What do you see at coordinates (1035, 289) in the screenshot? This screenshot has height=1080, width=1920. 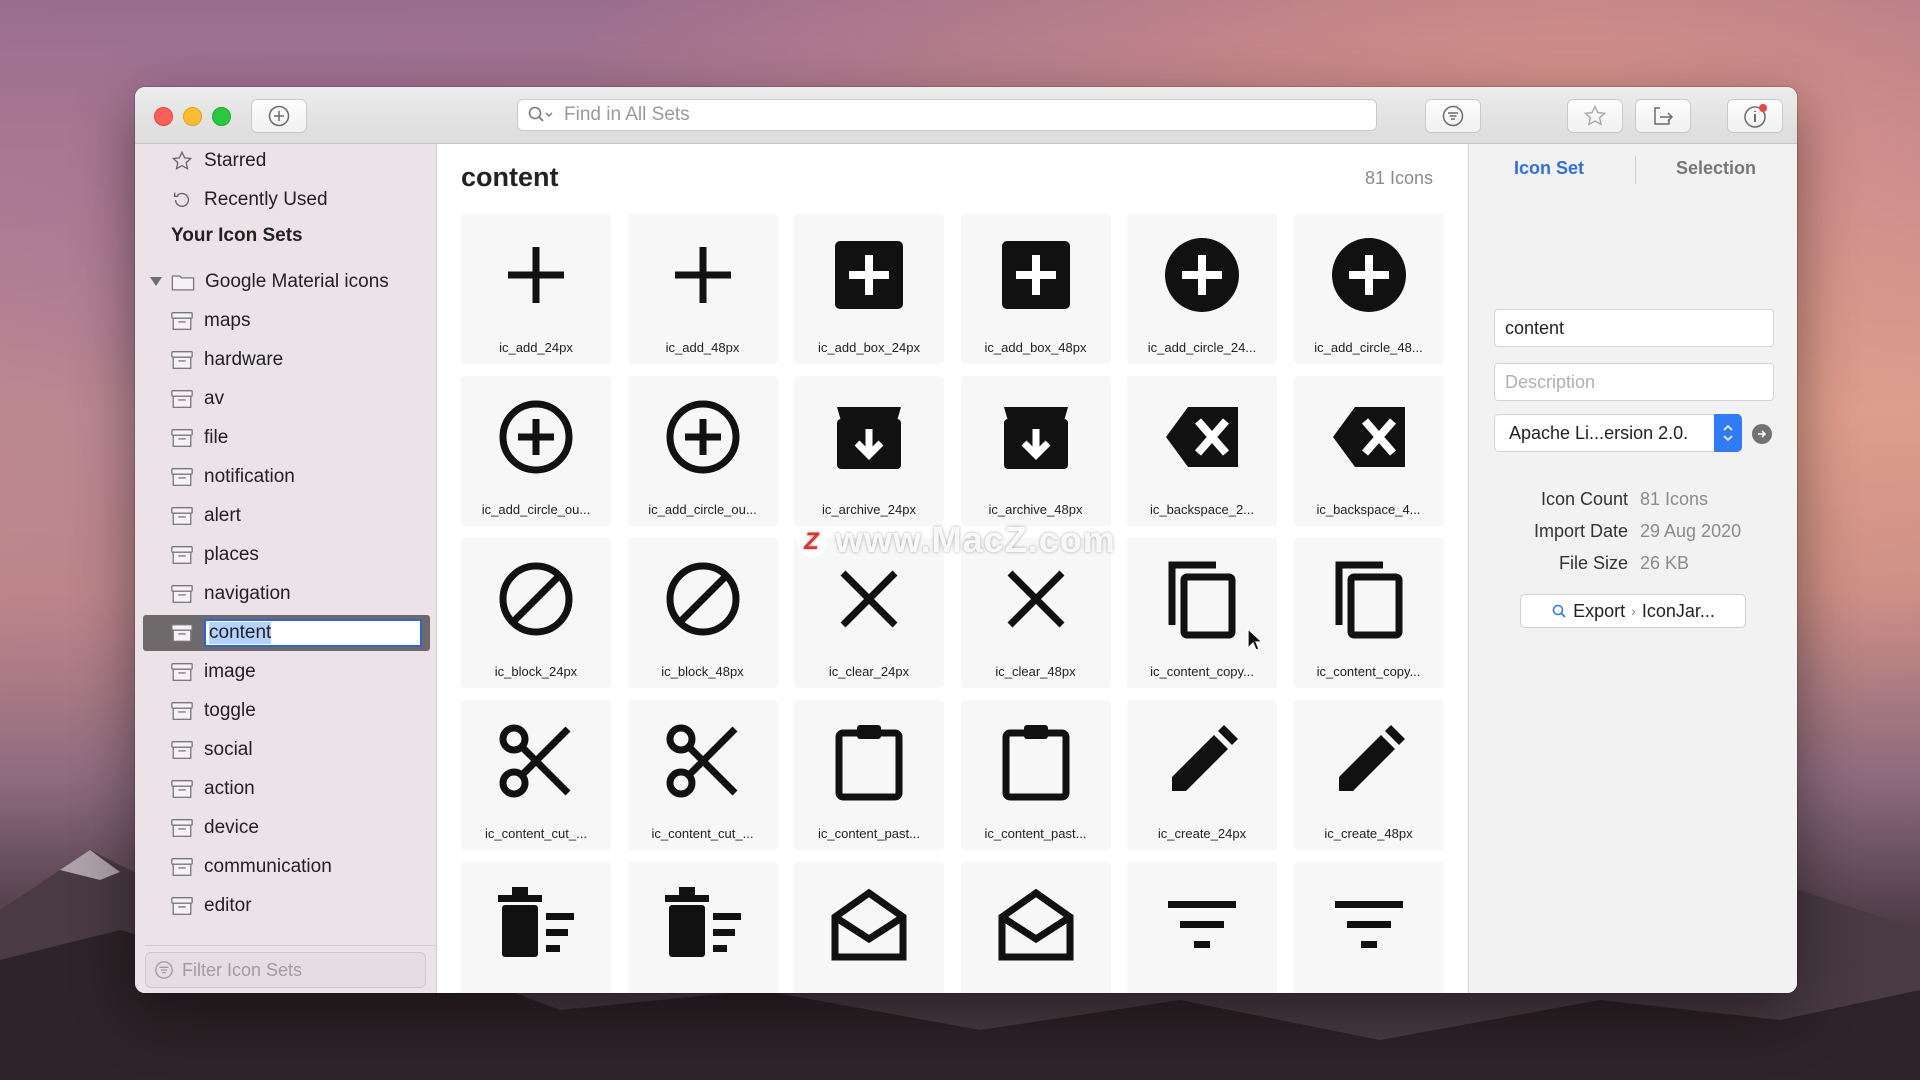 I see `icon-cell: ic_add_box_48px` at bounding box center [1035, 289].